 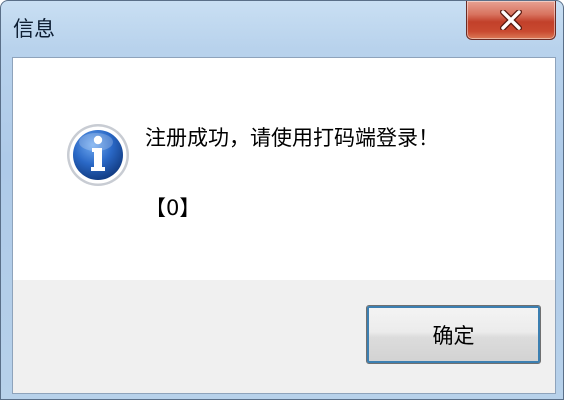 I want to click on close-icon, so click(x=511, y=20).